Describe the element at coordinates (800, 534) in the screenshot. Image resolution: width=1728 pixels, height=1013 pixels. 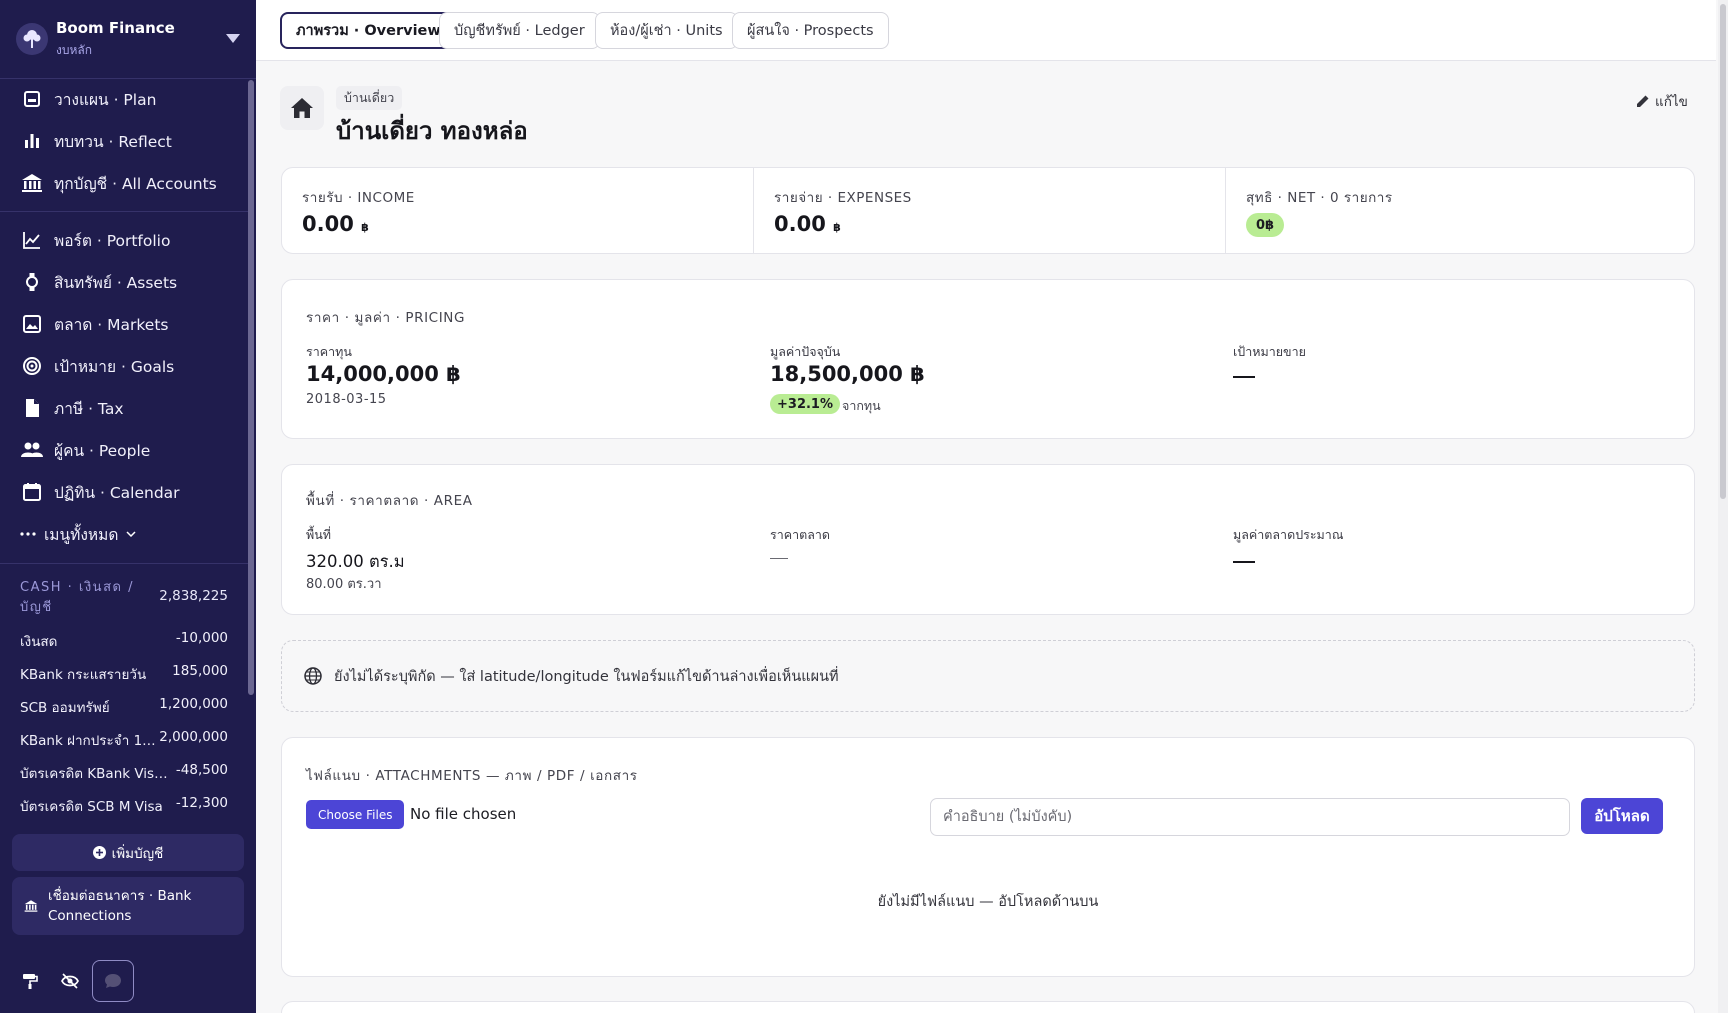
I see `market-price-label: ราคาตลาด` at that location.